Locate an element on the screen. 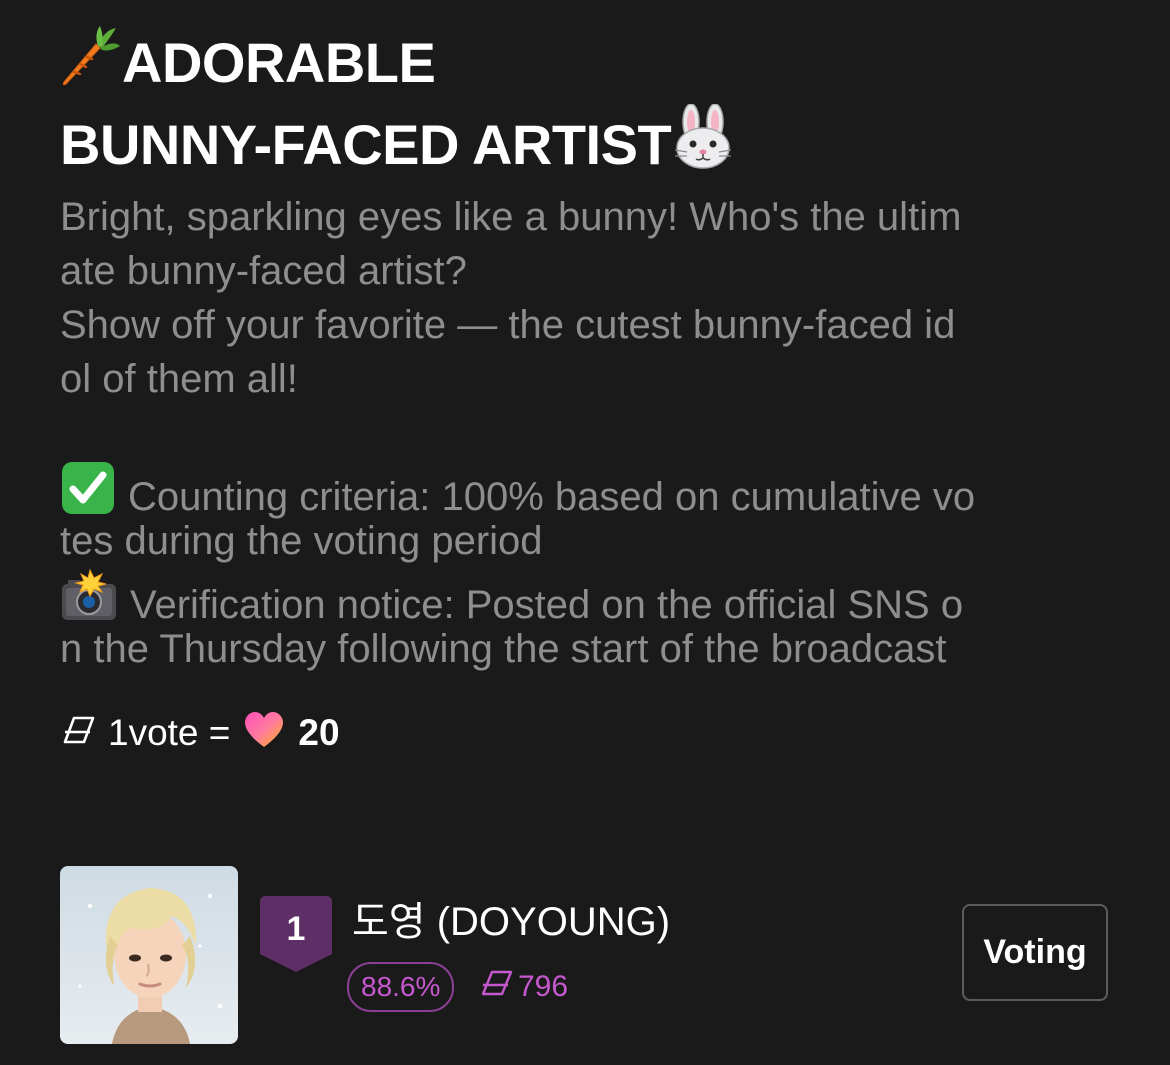 The image size is (1170, 1065). rank-number: 1 is located at coordinates (296, 929).